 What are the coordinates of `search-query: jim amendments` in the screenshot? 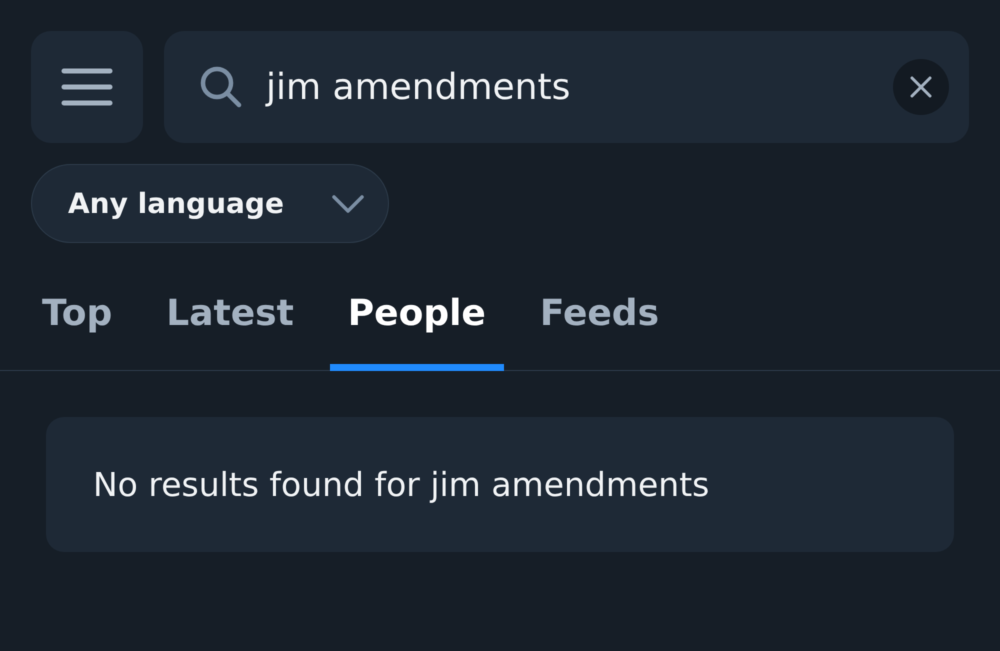 It's located at (418, 87).